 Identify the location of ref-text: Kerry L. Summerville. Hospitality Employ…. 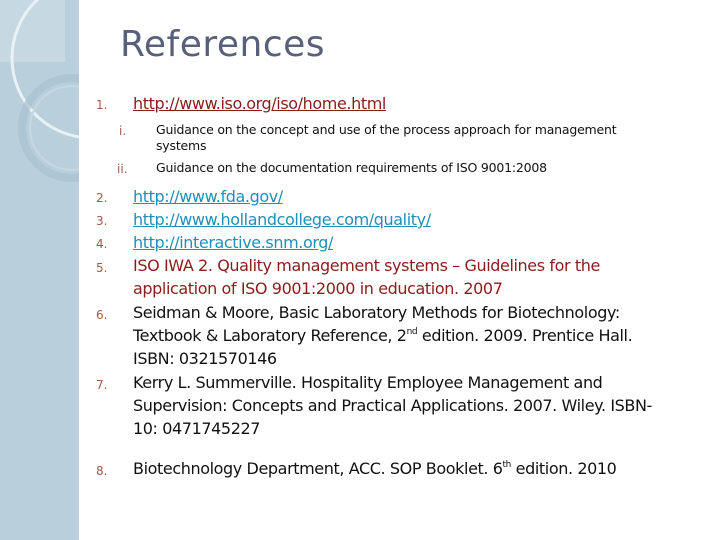
(368, 382).